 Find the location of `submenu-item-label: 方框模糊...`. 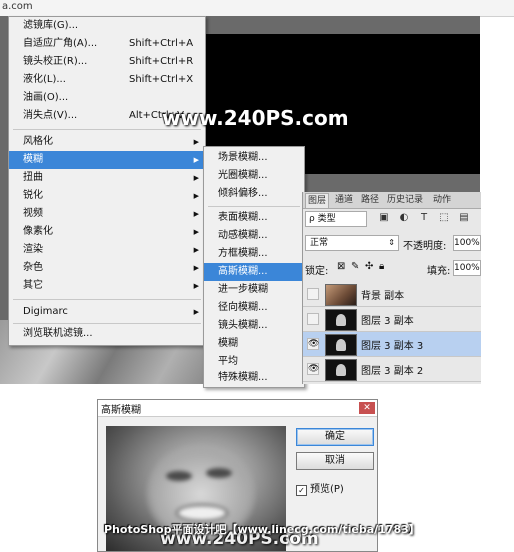

submenu-item-label: 方框模糊... is located at coordinates (243, 253).